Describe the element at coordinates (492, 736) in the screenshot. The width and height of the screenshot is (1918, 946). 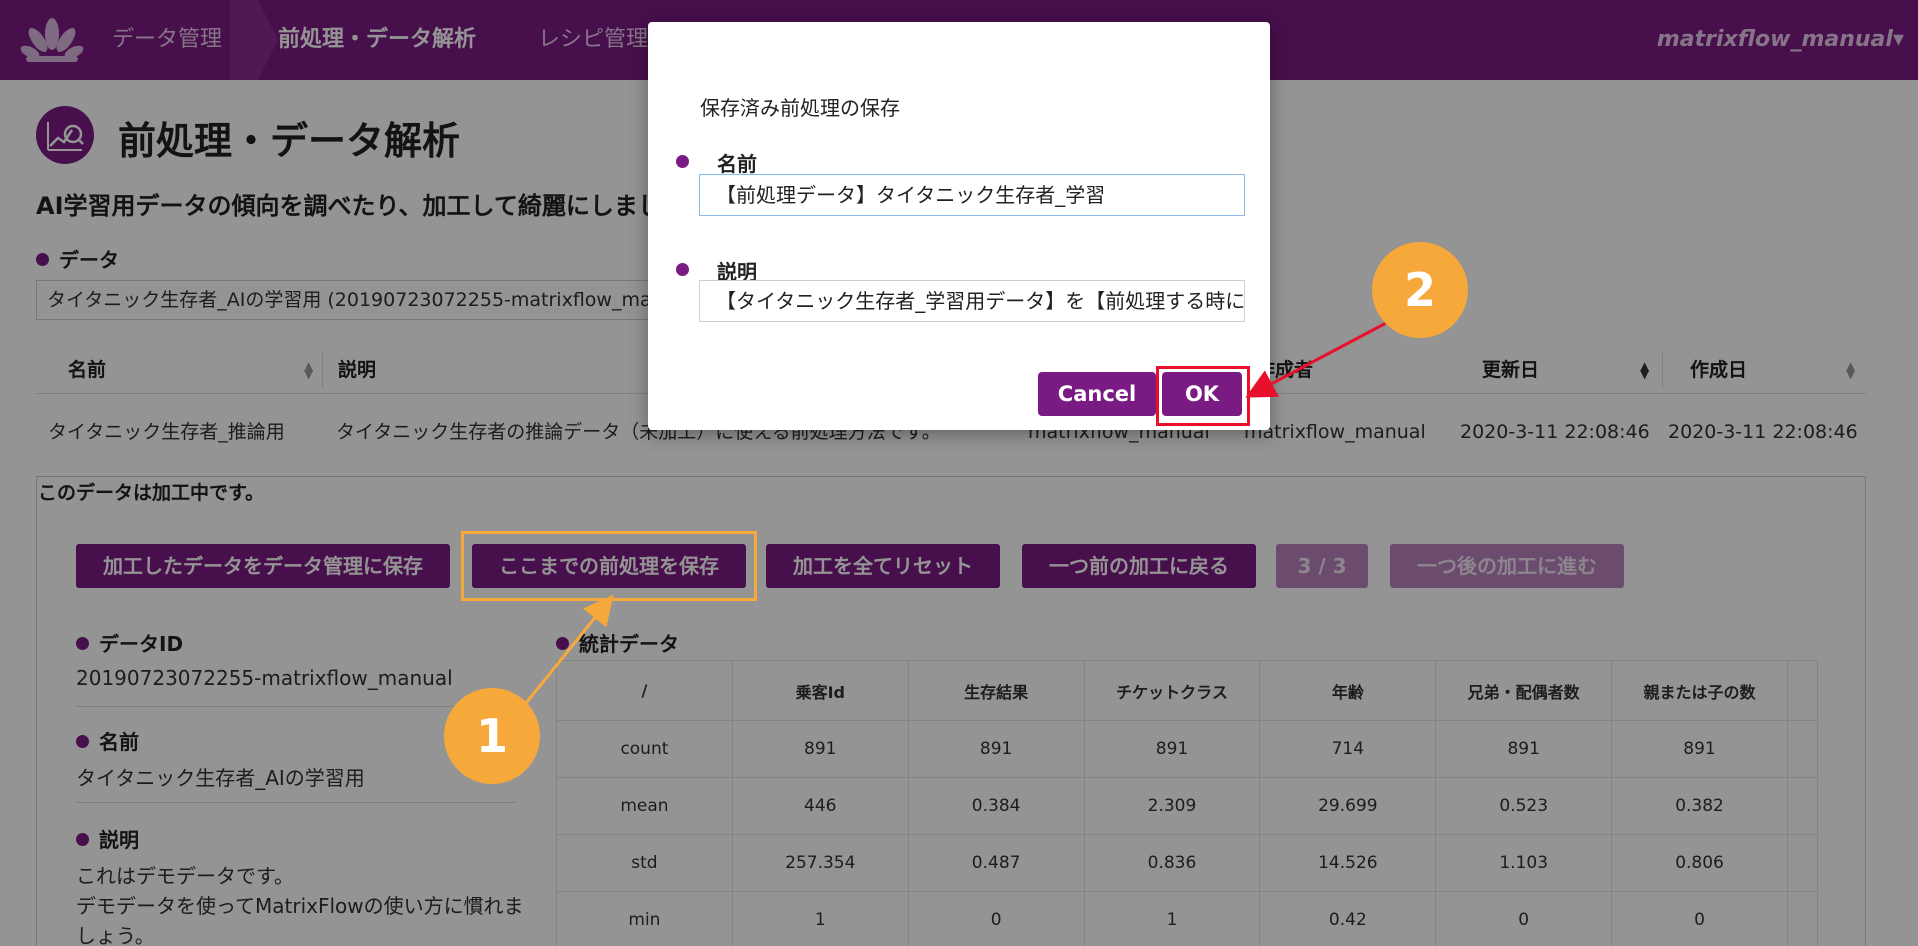
I see `step-1-callout: 1` at that location.